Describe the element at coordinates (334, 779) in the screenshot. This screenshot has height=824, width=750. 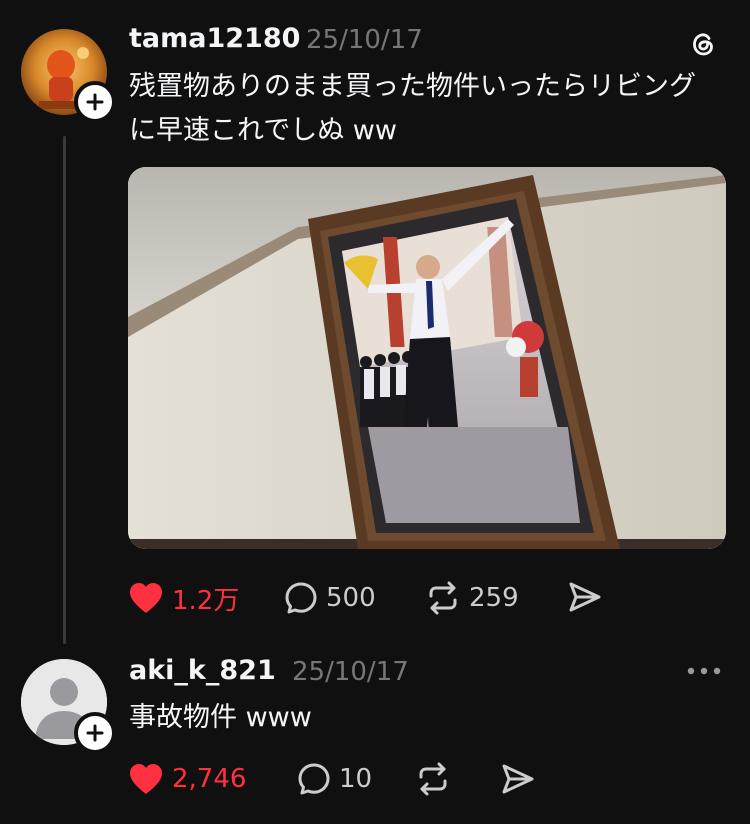
I see `reply-comment-button: 10` at that location.